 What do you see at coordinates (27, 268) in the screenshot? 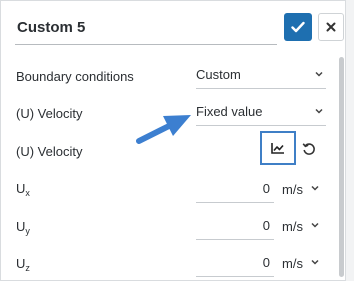
I see `uz-subscript: z` at bounding box center [27, 268].